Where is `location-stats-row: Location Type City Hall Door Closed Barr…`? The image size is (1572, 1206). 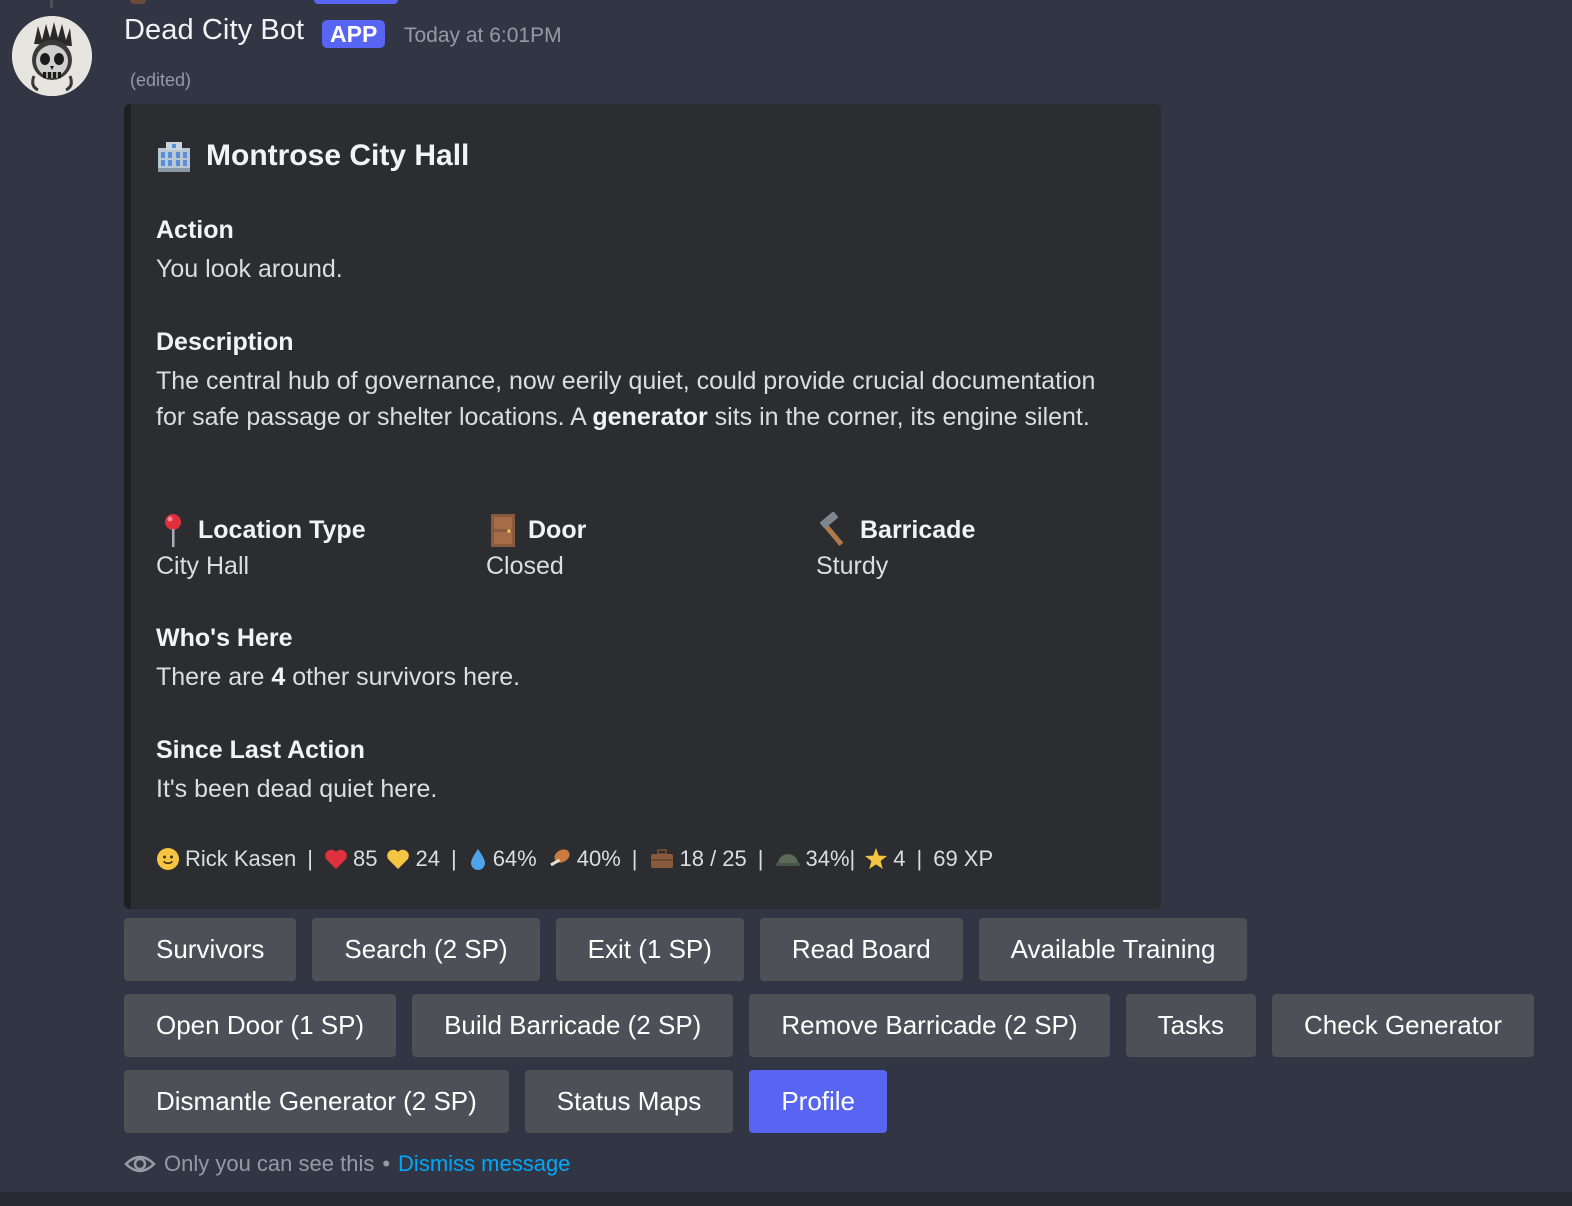 location-stats-row: Location Type City Hall Door Closed Barr… is located at coordinates (651, 552).